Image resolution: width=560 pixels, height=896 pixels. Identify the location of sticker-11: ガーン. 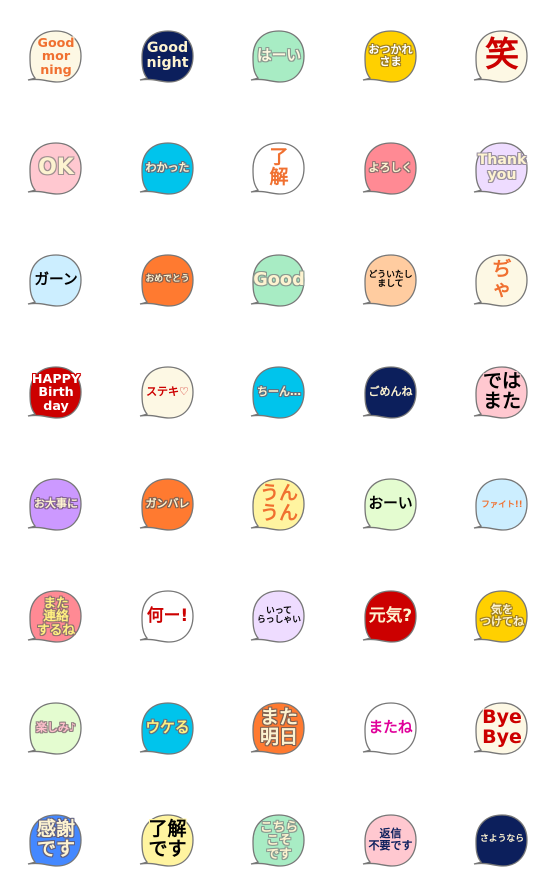
(55, 281).